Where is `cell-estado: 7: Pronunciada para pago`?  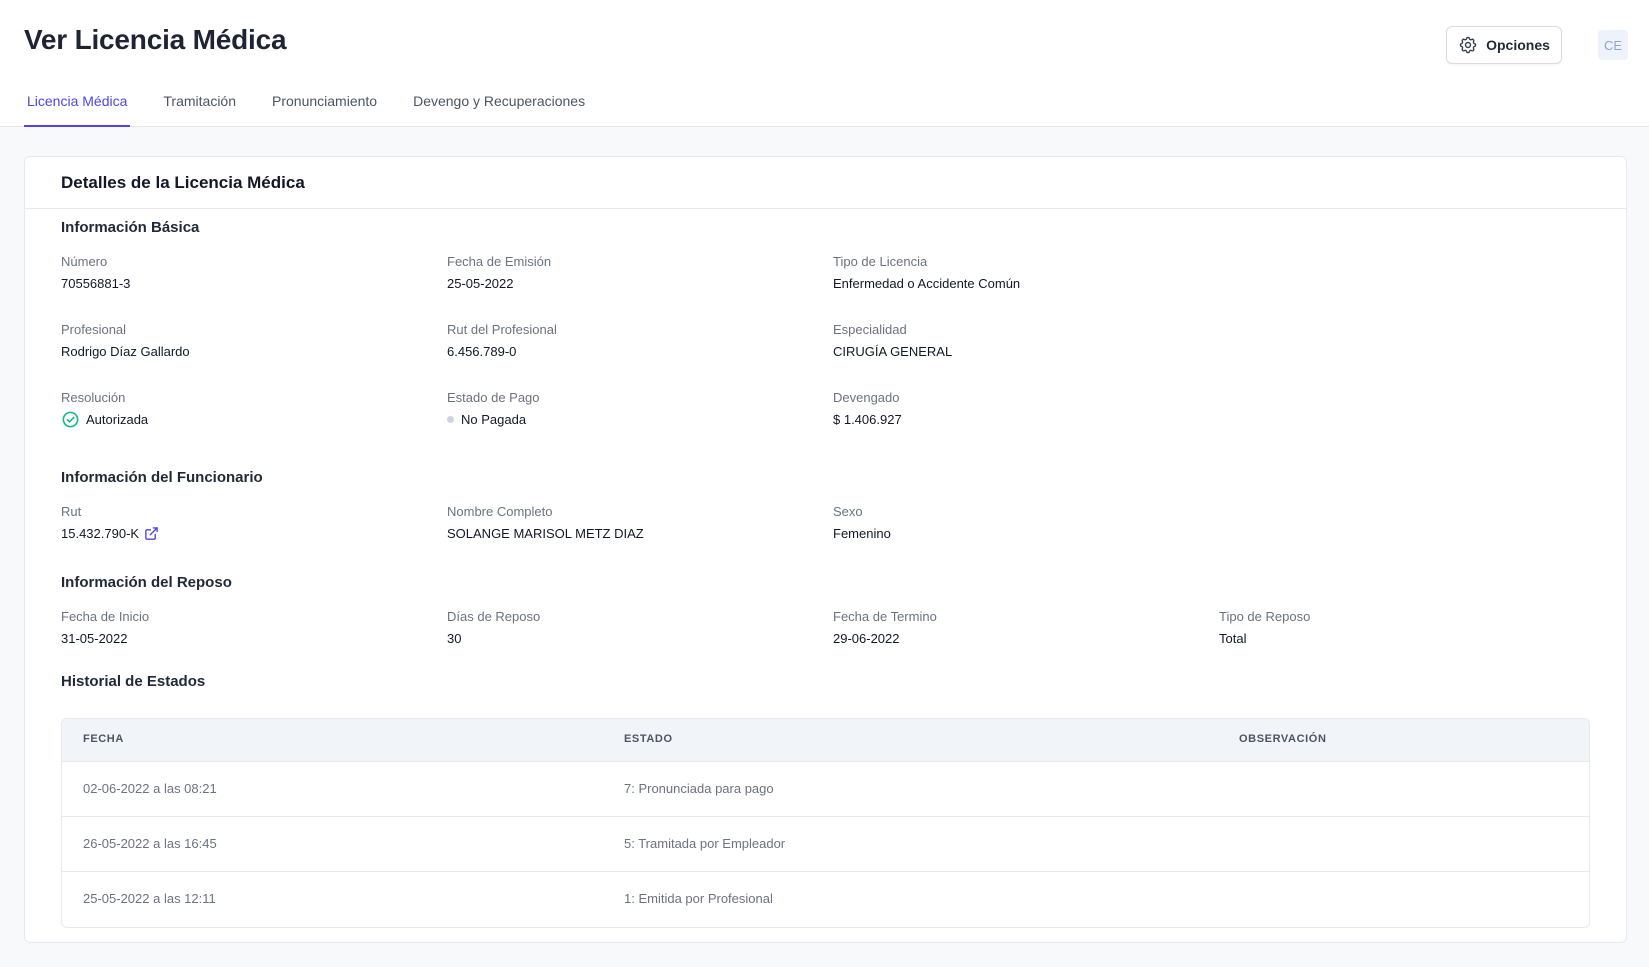 cell-estado: 7: Pronunciada para pago is located at coordinates (699, 788).